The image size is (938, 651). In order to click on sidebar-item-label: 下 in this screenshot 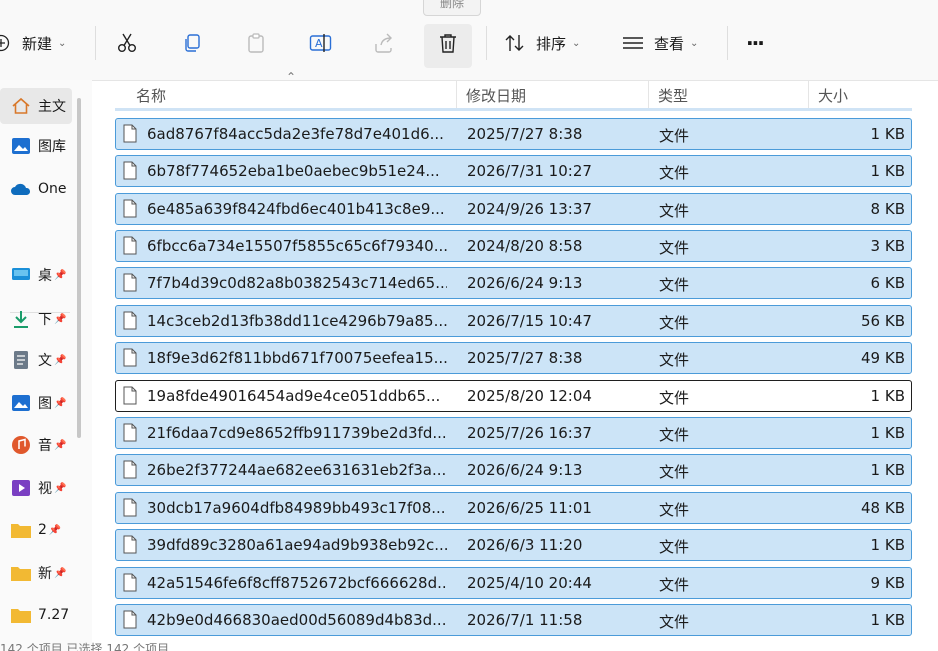, I will do `click(45, 320)`.